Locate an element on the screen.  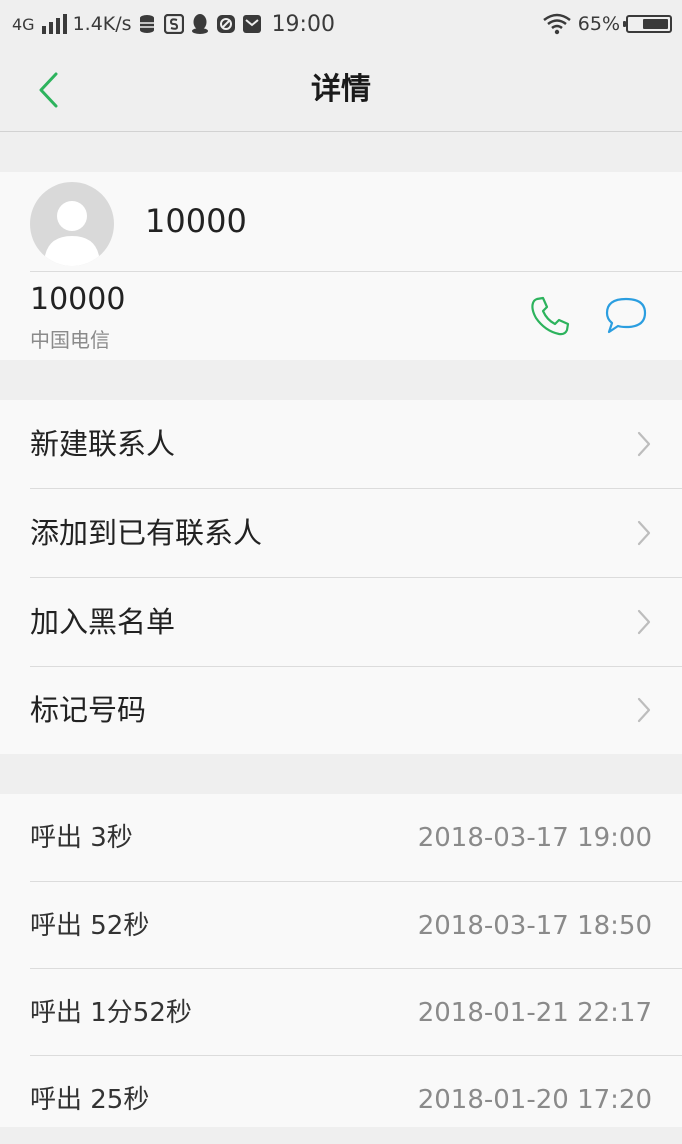
app-s-icon is located at coordinates (173, 24).